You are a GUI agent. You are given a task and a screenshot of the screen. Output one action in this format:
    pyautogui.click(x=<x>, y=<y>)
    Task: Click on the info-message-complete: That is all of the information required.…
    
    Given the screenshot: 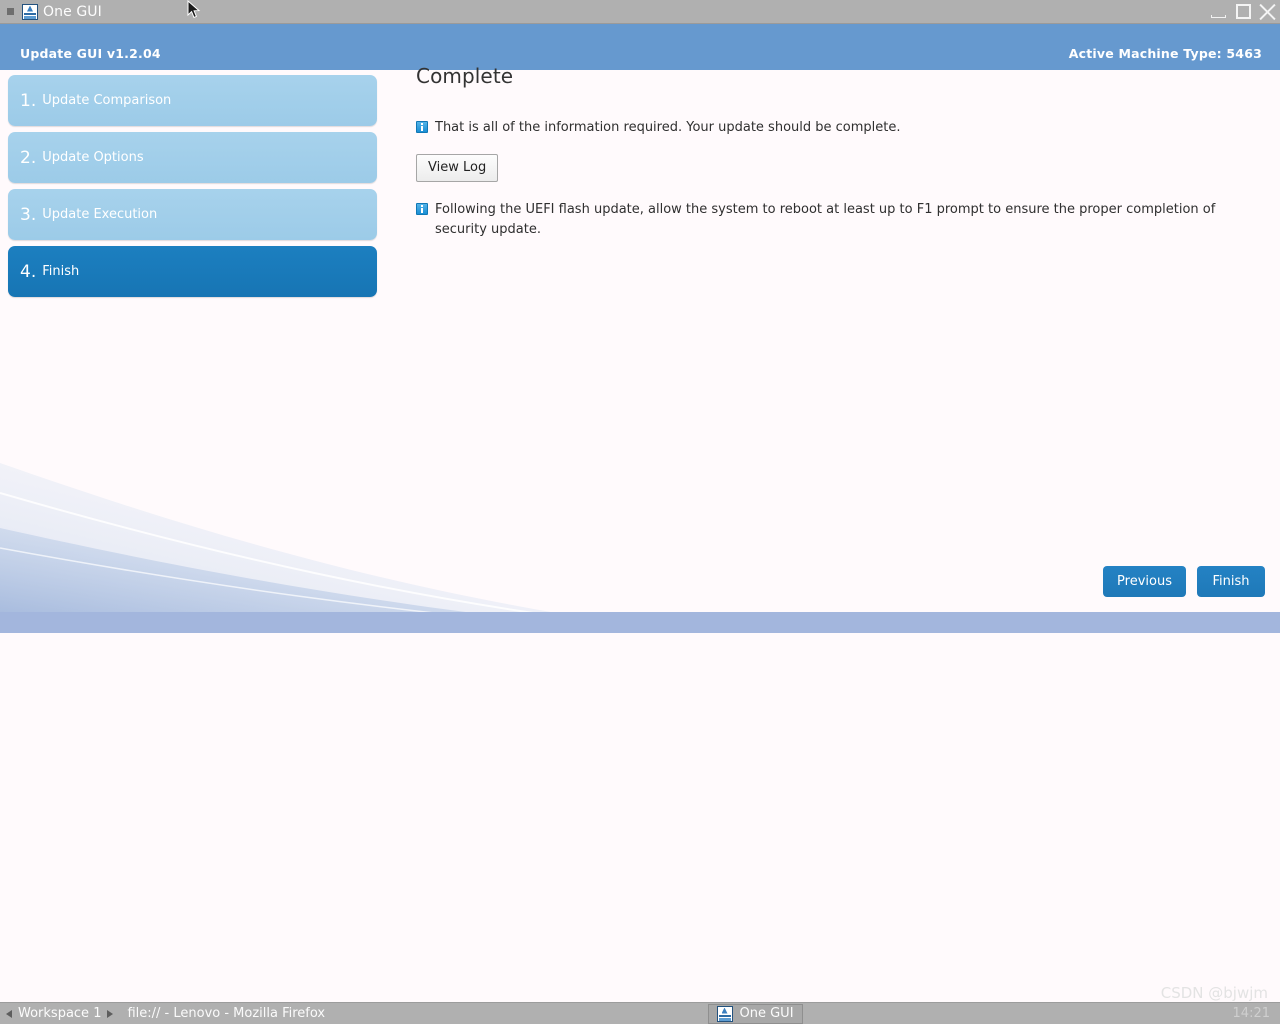 What is the action you would take?
    pyautogui.click(x=831, y=128)
    